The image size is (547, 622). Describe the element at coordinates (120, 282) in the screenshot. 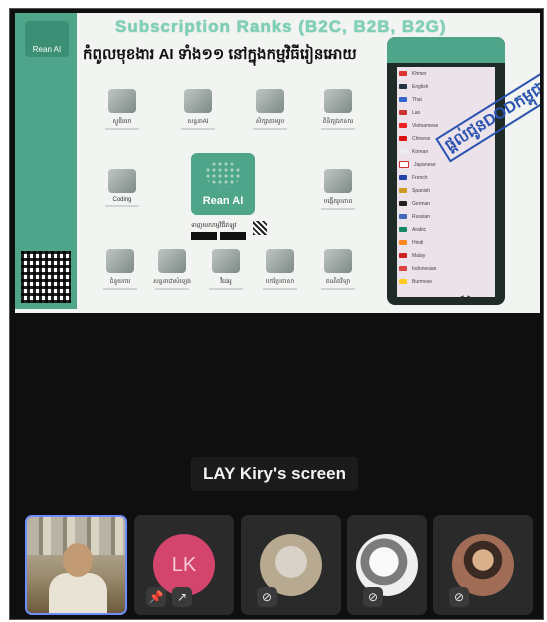

I see `feature-label: ជំនួយការ` at that location.